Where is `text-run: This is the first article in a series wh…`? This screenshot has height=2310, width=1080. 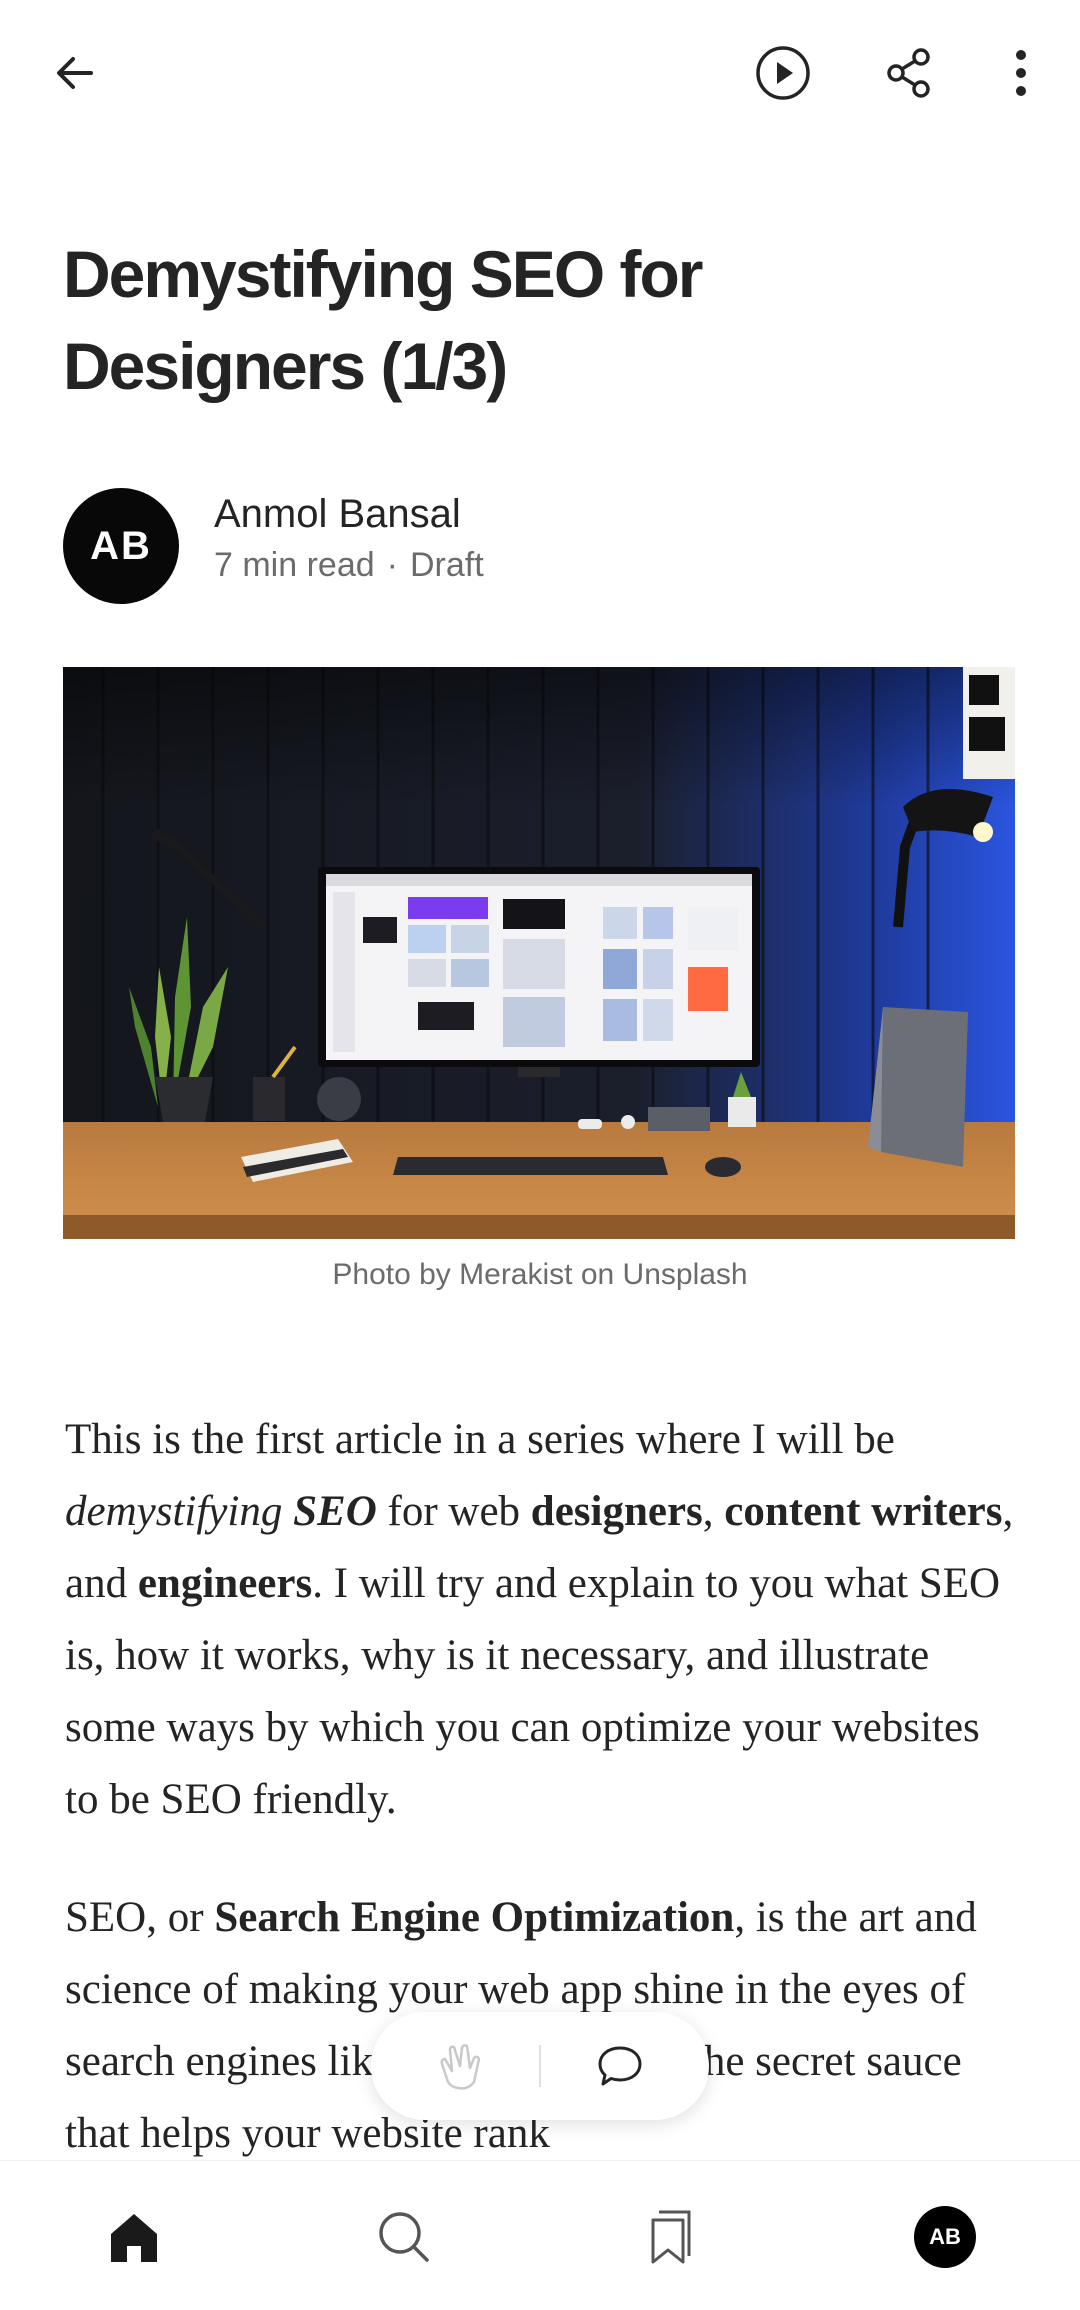 text-run: This is the first article in a series wh… is located at coordinates (480, 1439).